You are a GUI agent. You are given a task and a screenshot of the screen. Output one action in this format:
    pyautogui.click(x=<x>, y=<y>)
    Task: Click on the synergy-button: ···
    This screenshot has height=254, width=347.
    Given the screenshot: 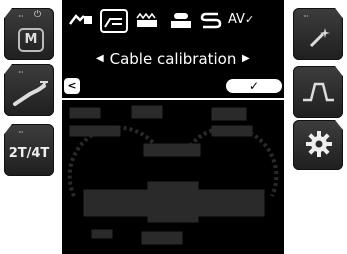 What is the action you would take?
    pyautogui.click(x=318, y=34)
    